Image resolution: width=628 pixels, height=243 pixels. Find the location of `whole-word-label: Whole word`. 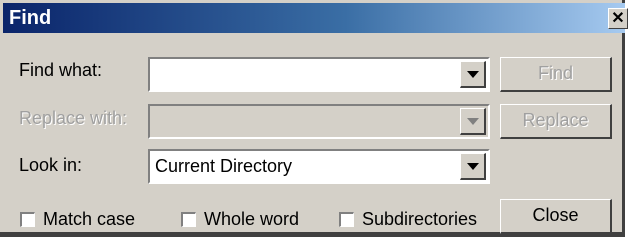

whole-word-label: Whole word is located at coordinates (251, 219).